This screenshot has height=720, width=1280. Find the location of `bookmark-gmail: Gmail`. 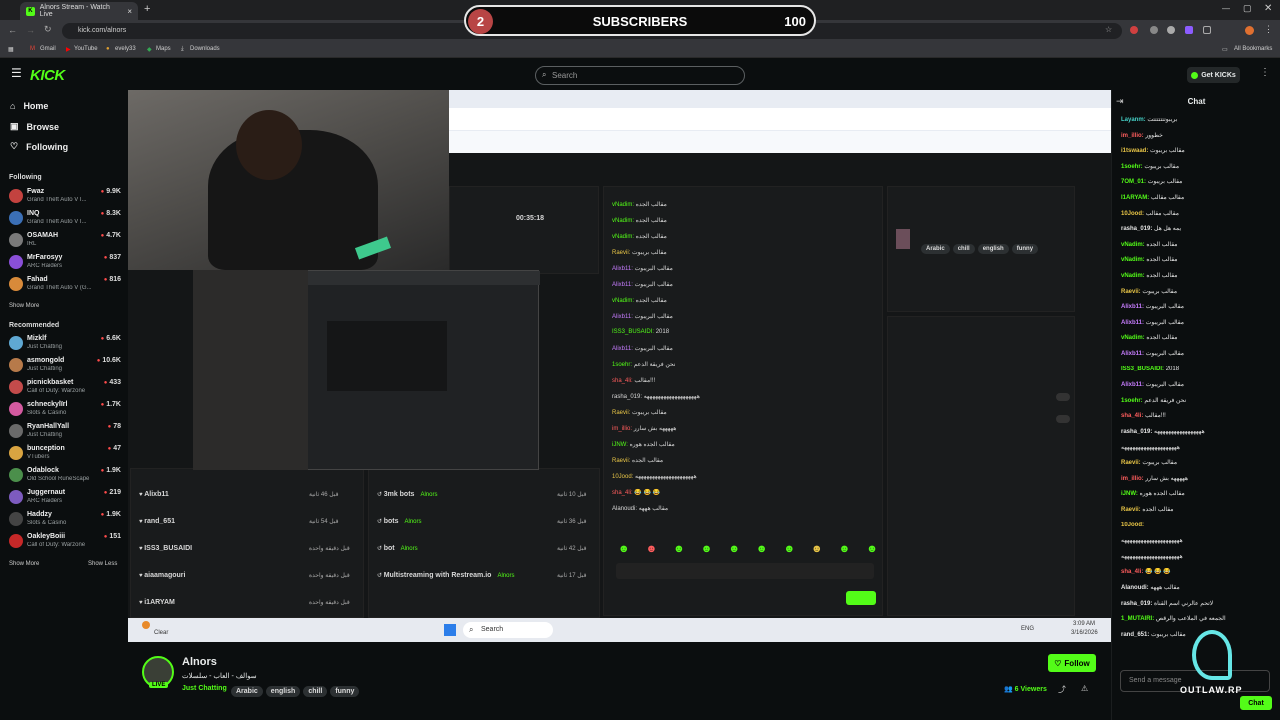

bookmark-gmail: Gmail is located at coordinates (48, 49).